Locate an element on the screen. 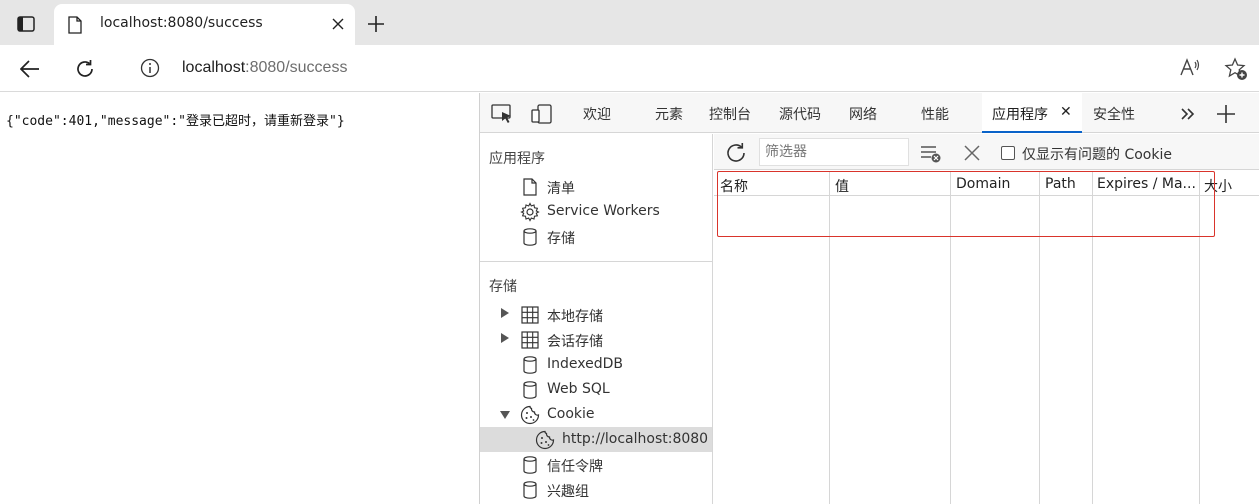 This screenshot has height=504, width=1259. page-icon is located at coordinates (75, 27).